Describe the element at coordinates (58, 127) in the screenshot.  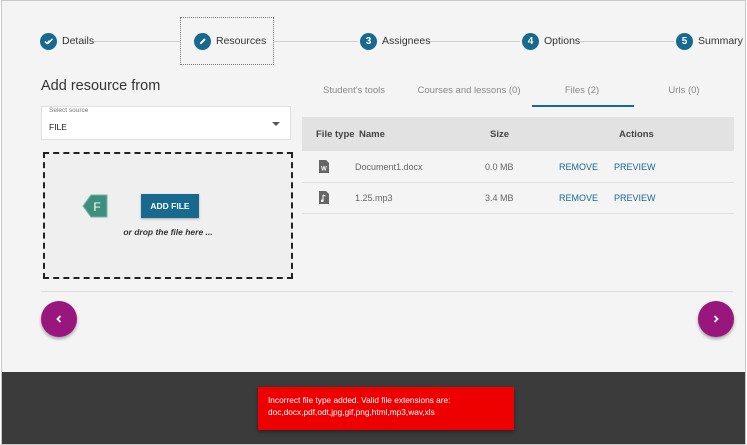
I see `source-select-value: FILE` at that location.